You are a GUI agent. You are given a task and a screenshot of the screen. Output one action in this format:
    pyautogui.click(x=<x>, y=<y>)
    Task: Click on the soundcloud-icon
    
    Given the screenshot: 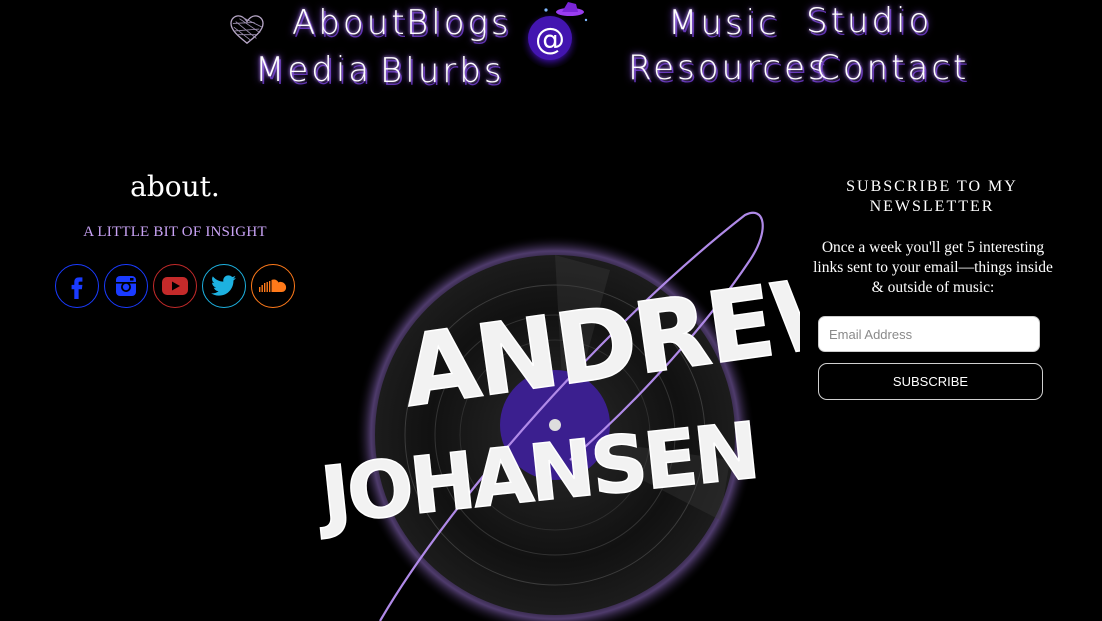 What is the action you would take?
    pyautogui.click(x=273, y=285)
    